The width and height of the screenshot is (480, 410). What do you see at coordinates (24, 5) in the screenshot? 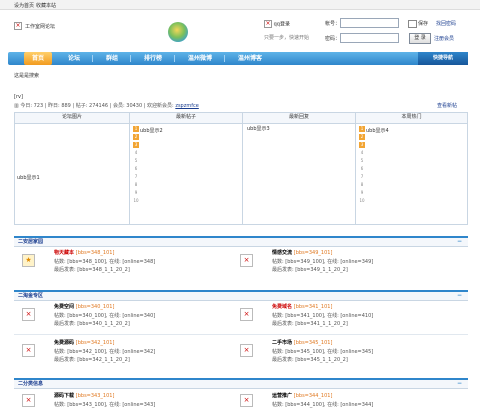
I see `set-home-link: 设为首页` at bounding box center [24, 5].